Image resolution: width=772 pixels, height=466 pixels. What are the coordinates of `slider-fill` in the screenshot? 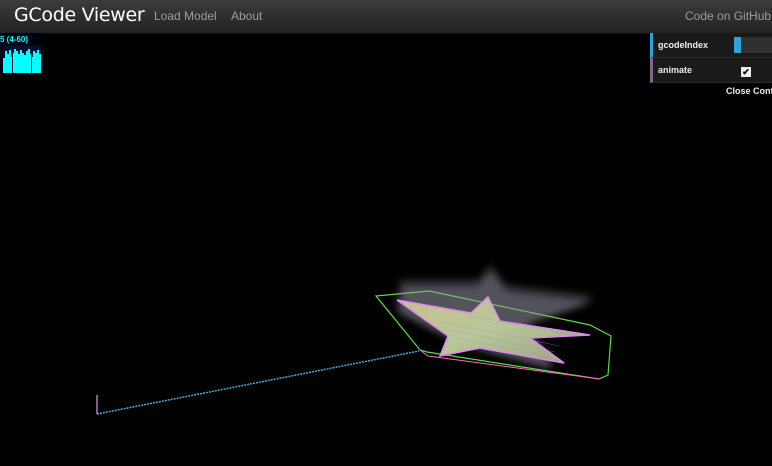 It's located at (737, 45).